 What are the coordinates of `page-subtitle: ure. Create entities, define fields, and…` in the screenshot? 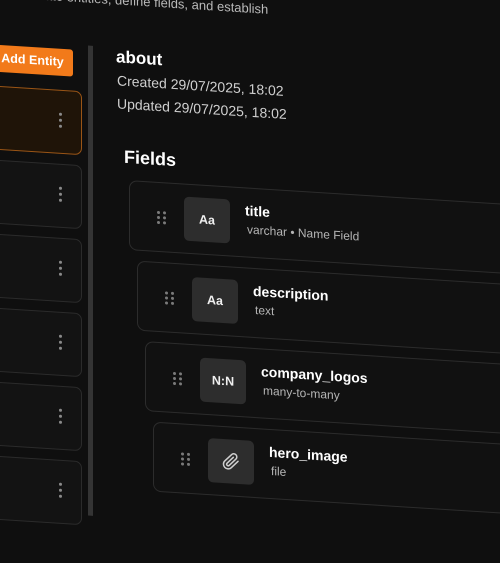 It's located at (134, 8).